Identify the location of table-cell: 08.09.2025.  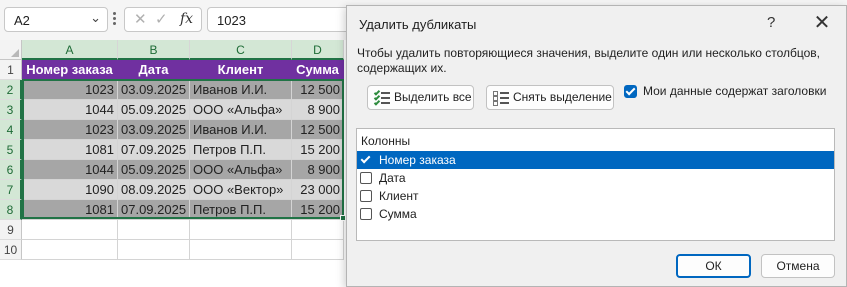
(154, 190).